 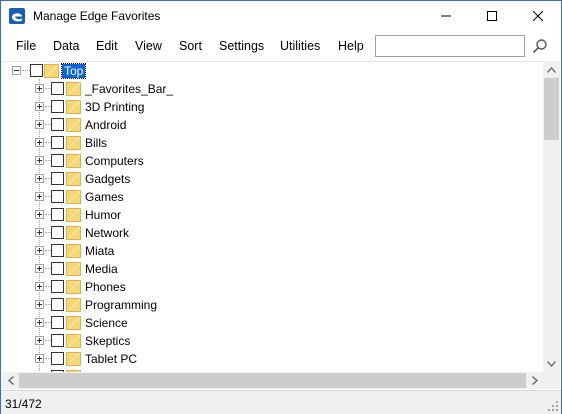 I want to click on scroll-down-button, so click(x=551, y=363).